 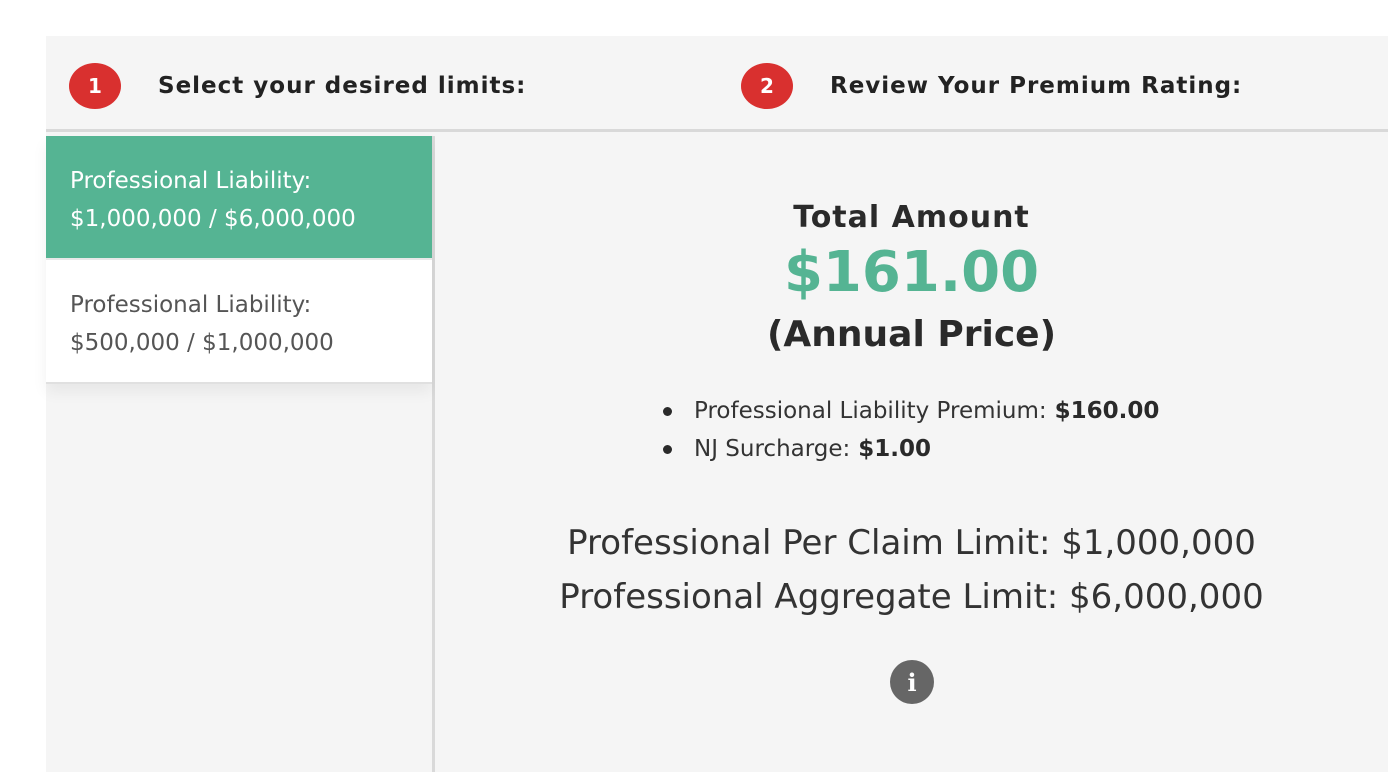 I want to click on total-amount-value: $161.00, so click(x=911, y=272).